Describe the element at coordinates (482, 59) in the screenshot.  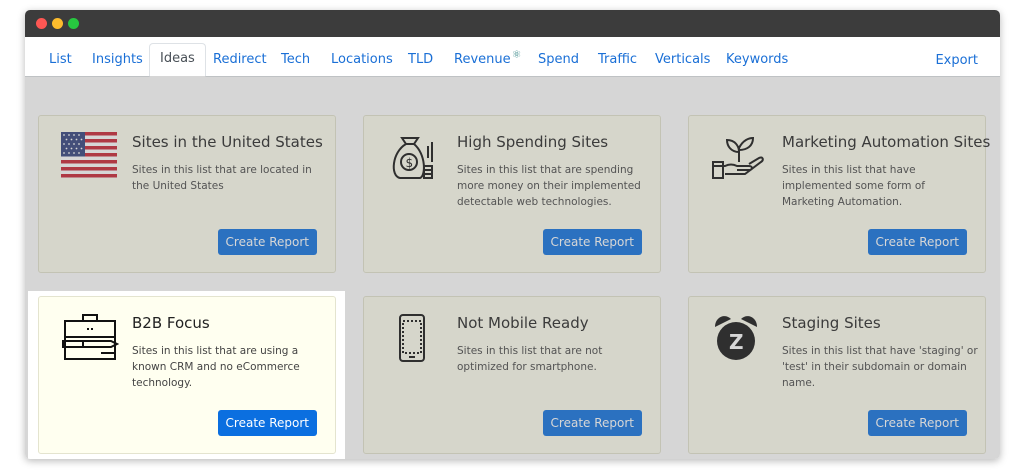
I see `tab-revenue-label: Revenue` at that location.